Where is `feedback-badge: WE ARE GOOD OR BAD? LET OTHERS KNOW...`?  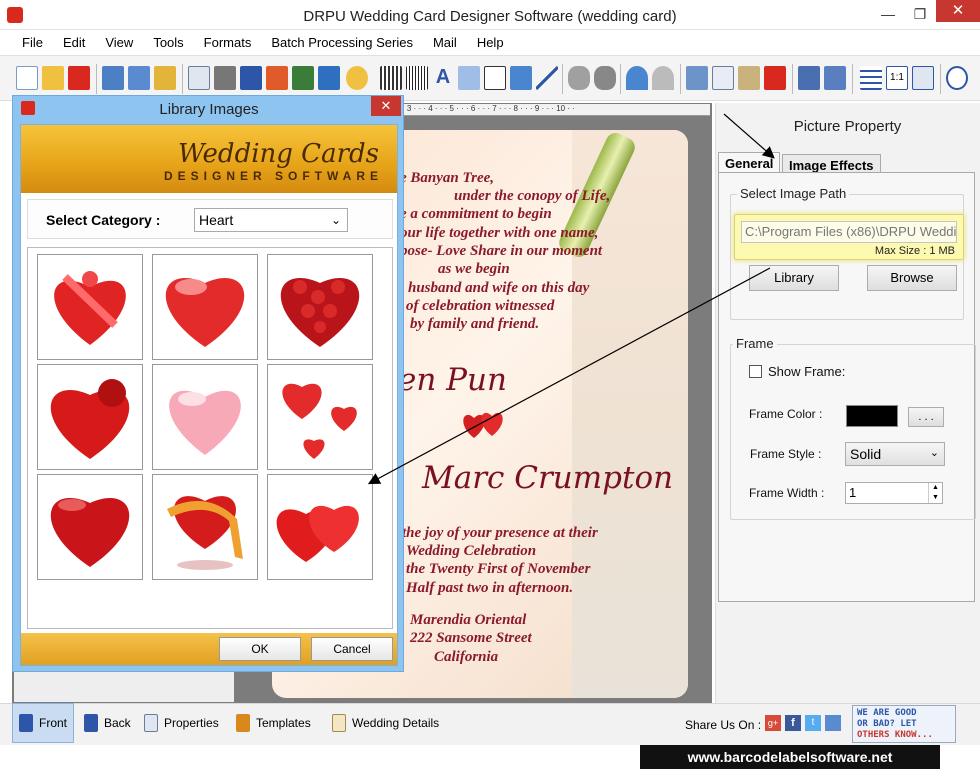
feedback-badge: WE ARE GOOD OR BAD? LET OTHERS KNOW... is located at coordinates (904, 724).